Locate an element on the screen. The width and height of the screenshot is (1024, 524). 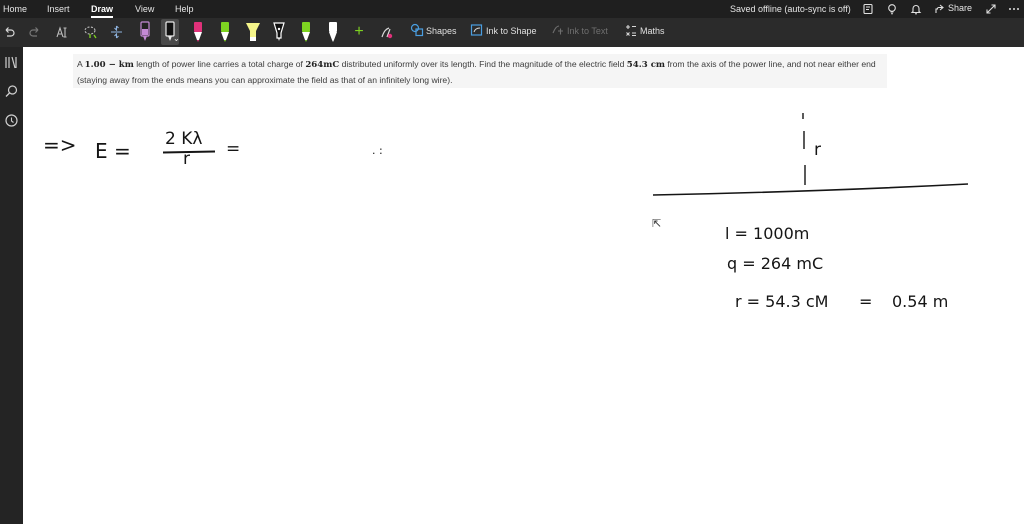
ink-replay-icon is located at coordinates (386, 32).